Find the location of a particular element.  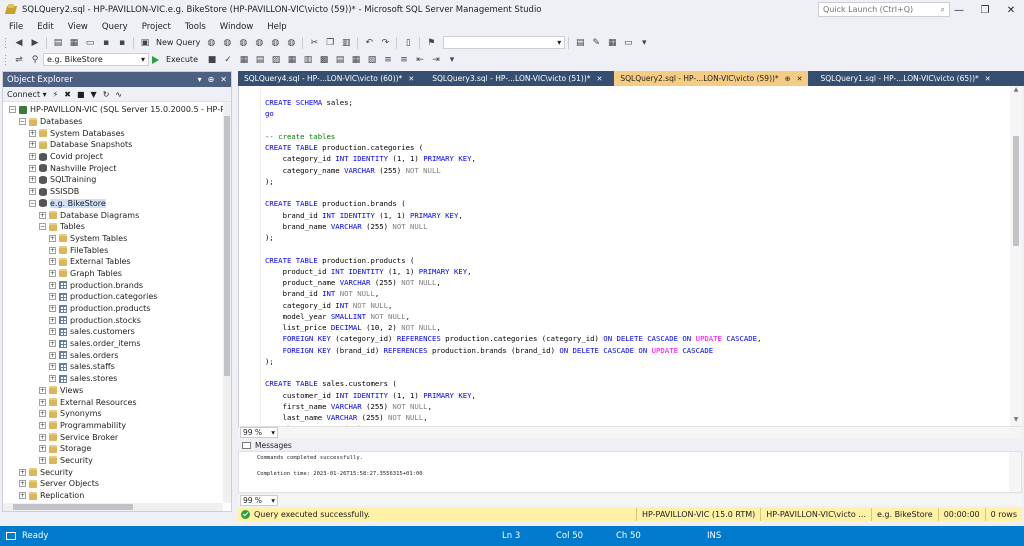

analysis-mdx-query-icon: ◍ is located at coordinates (227, 43).